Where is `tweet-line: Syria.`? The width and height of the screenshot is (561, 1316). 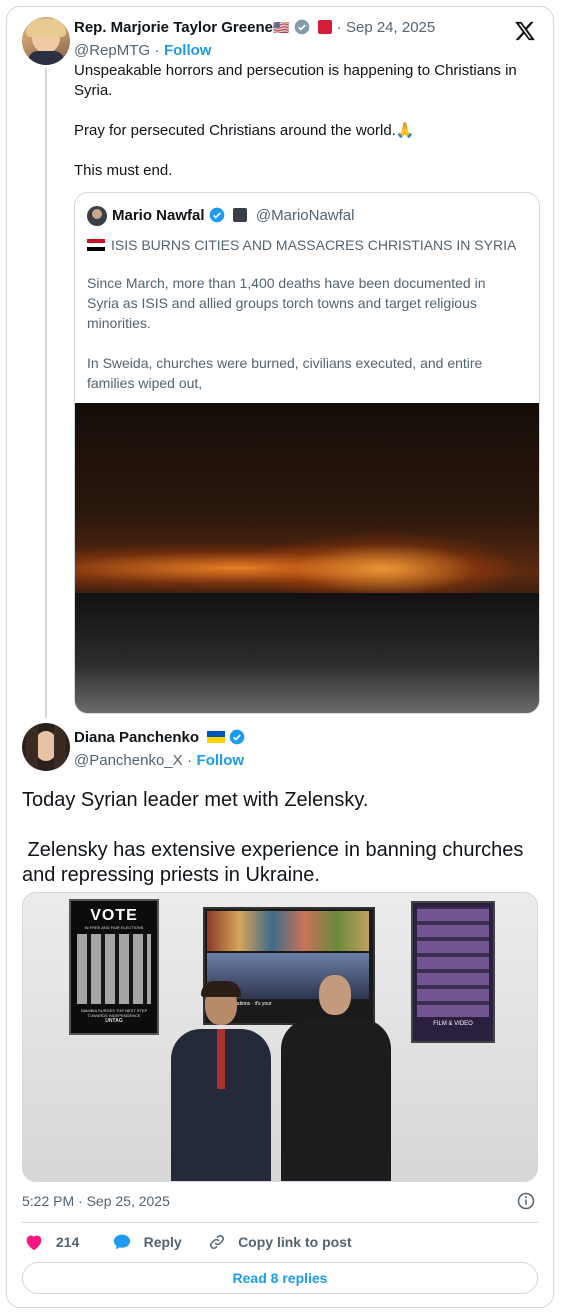 tweet-line: Syria. is located at coordinates (93, 90).